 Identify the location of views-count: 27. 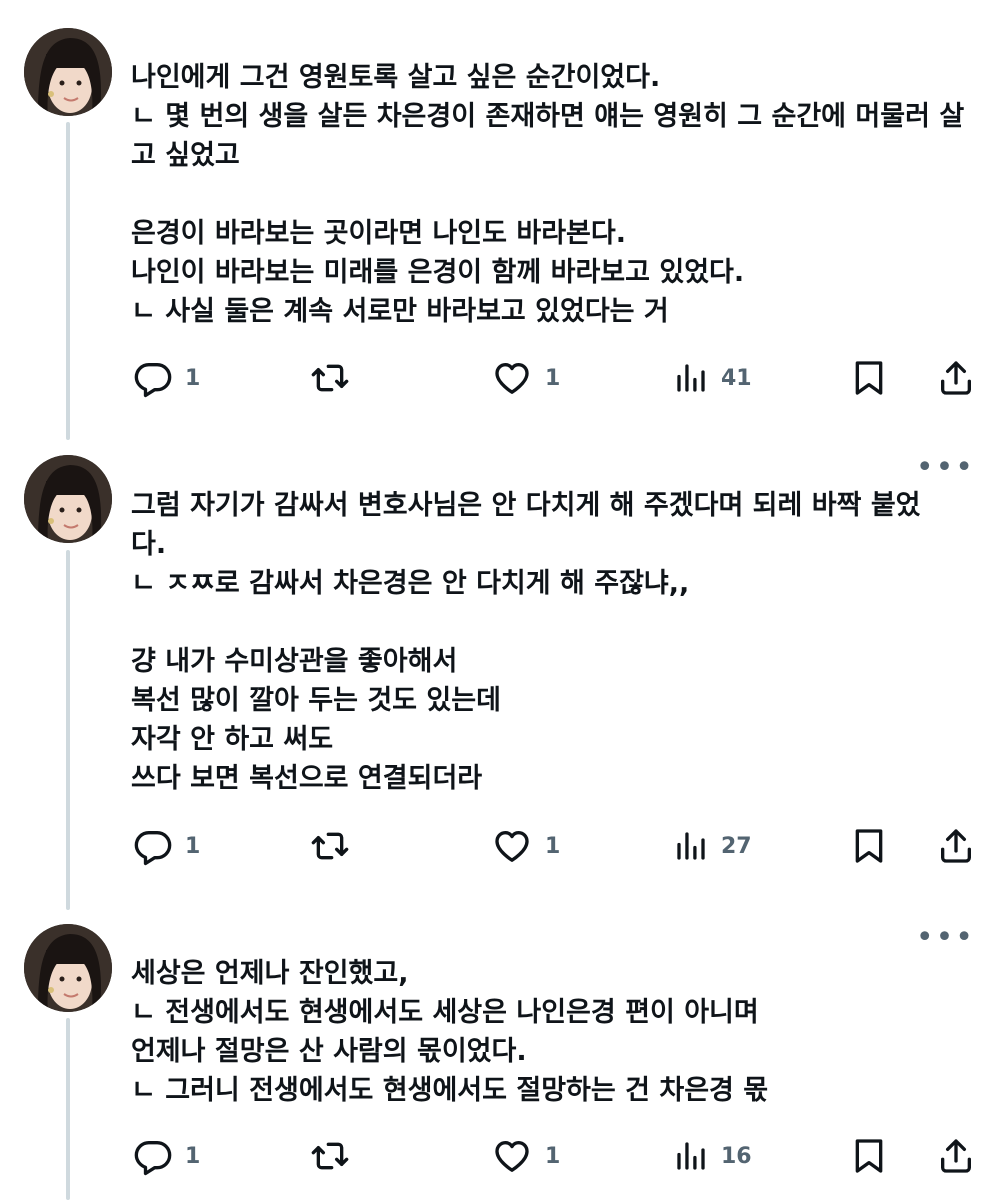
(736, 846).